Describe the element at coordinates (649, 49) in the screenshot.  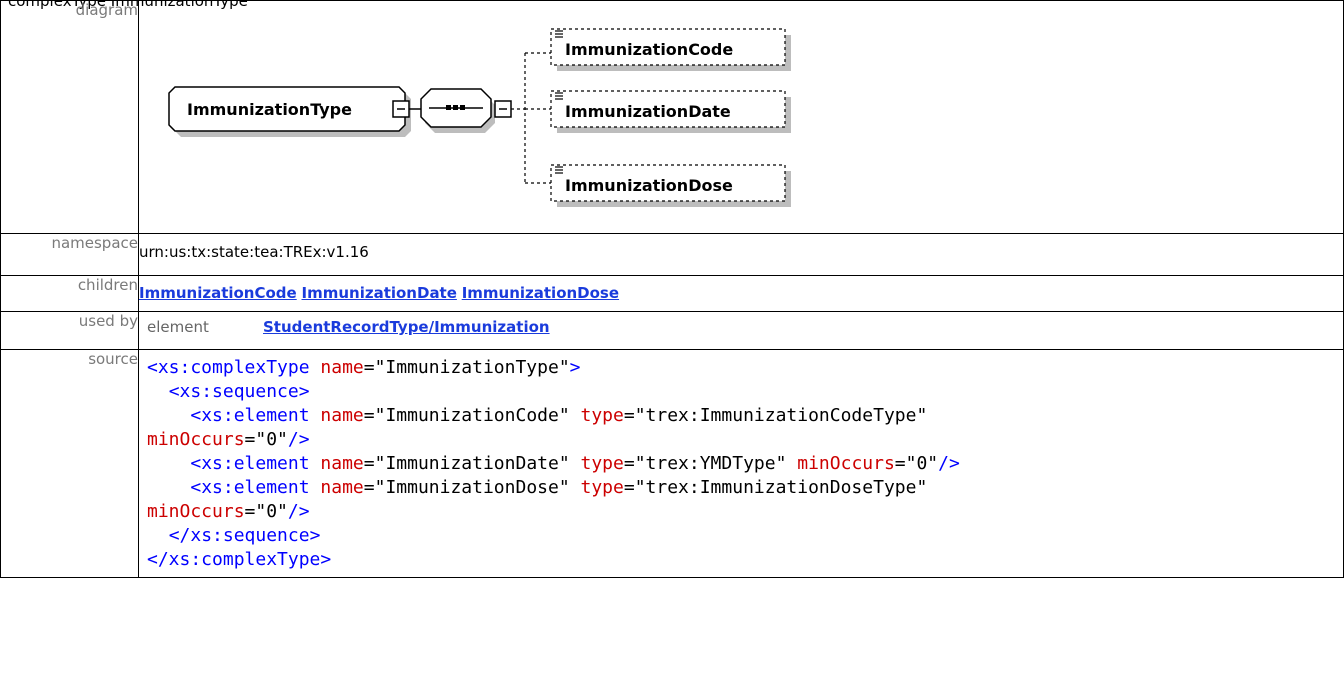
I see `child-name: ImmunizationCode` at that location.